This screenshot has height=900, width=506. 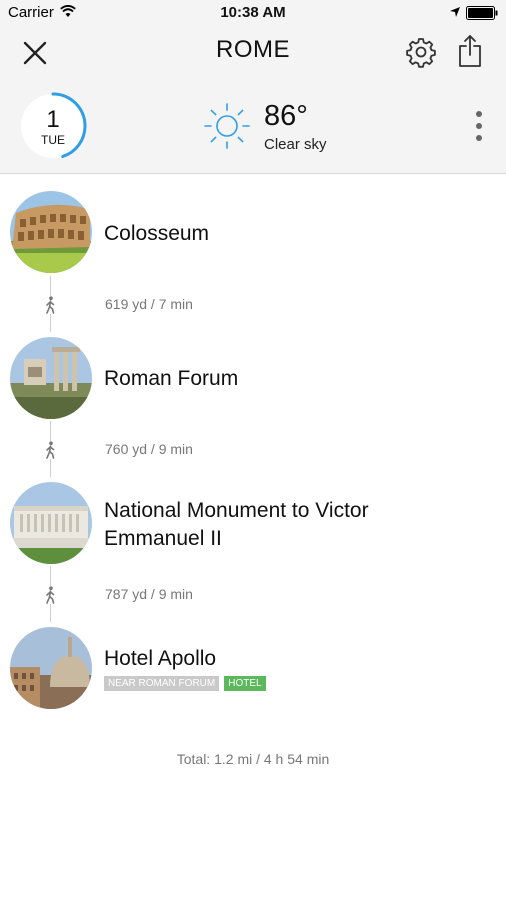 I want to click on battery-icon, so click(x=482, y=13).